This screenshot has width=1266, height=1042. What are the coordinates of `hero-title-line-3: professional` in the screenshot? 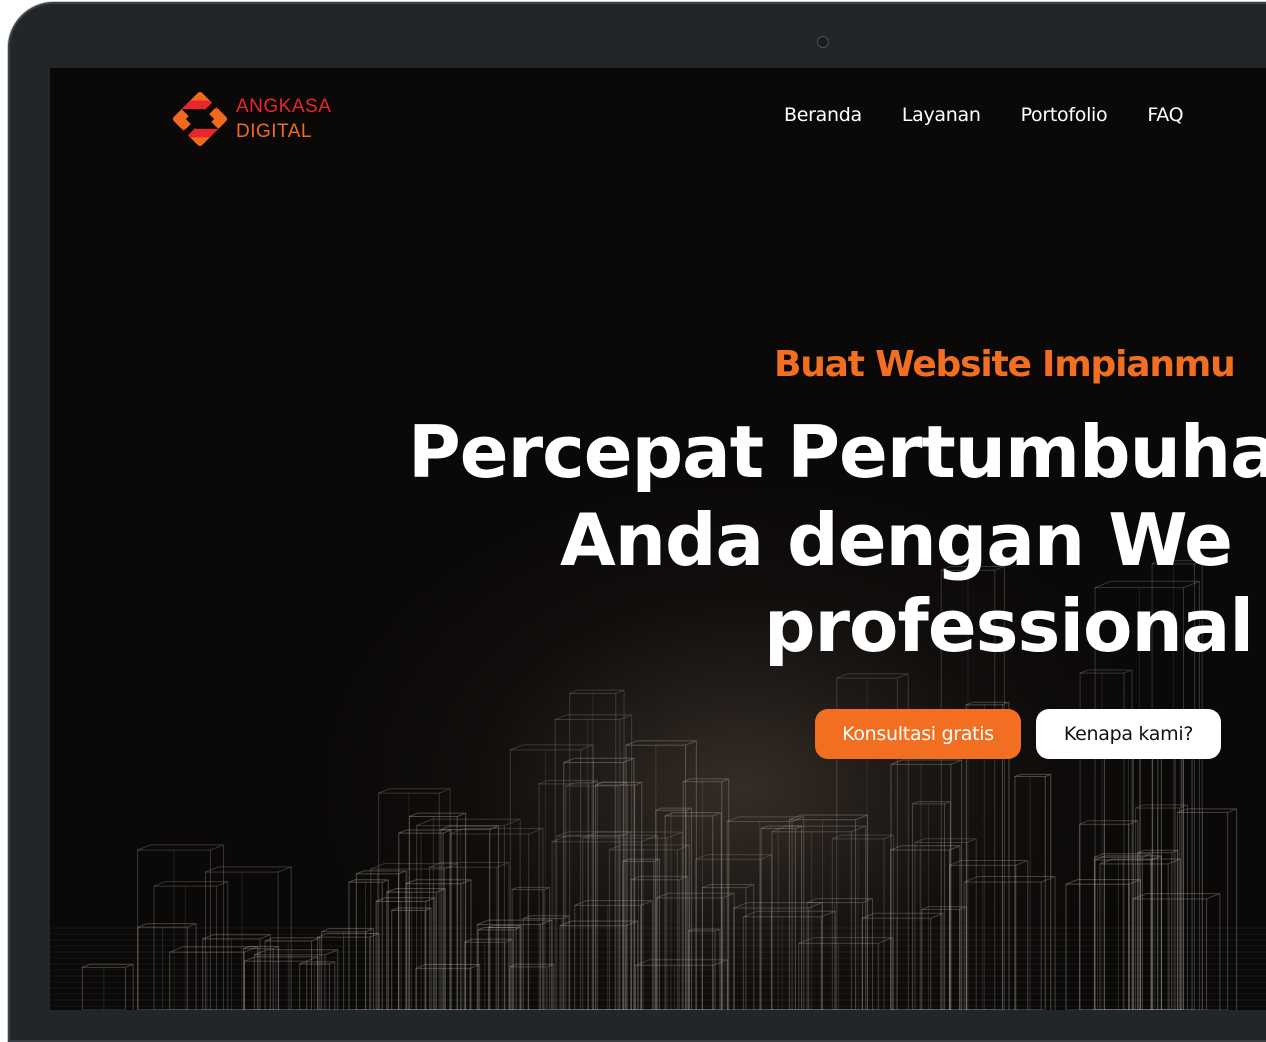 It's located at (1009, 626).